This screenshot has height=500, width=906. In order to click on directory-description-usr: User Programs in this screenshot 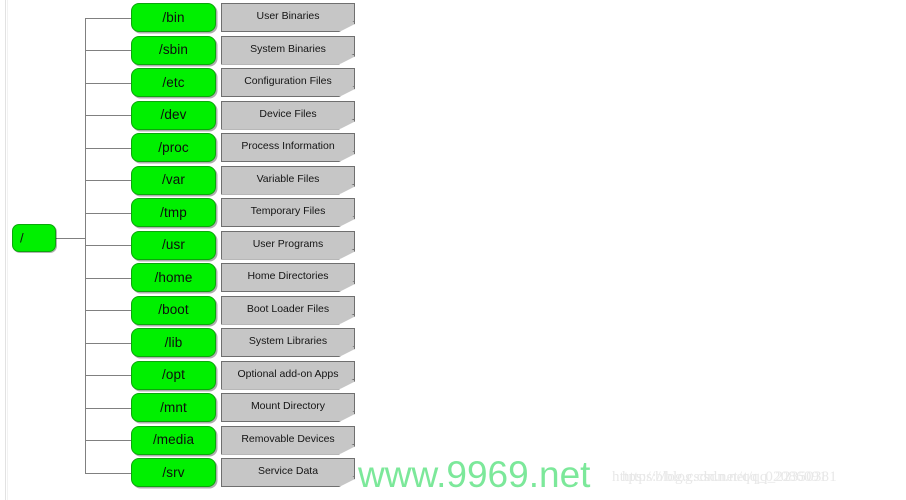, I will do `click(288, 245)`.